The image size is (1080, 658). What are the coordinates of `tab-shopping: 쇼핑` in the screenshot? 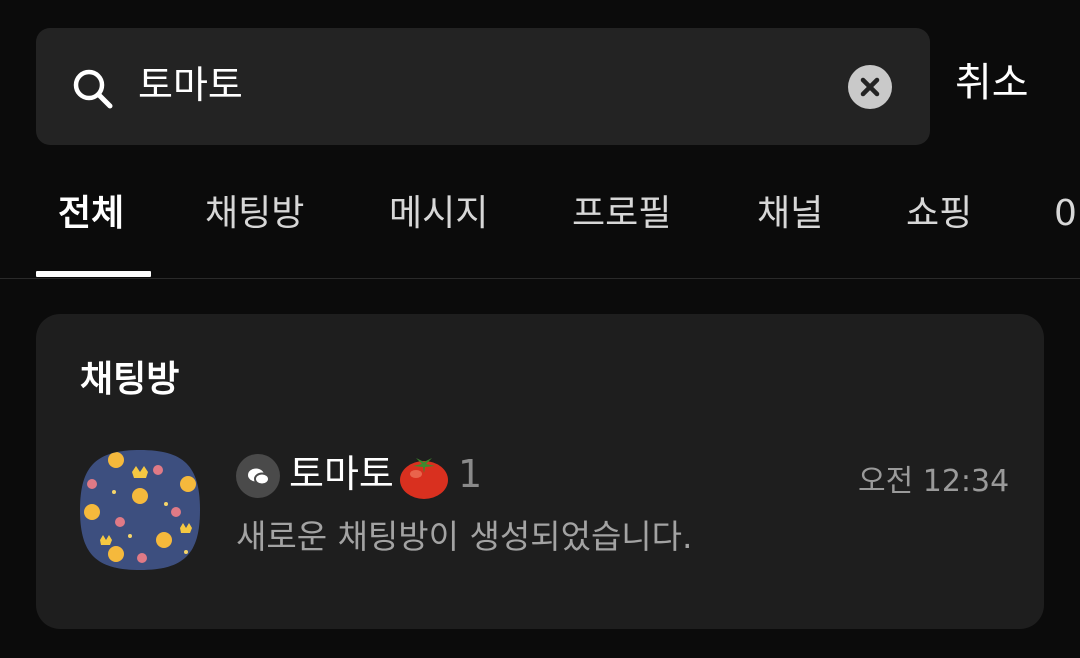 It's located at (939, 214).